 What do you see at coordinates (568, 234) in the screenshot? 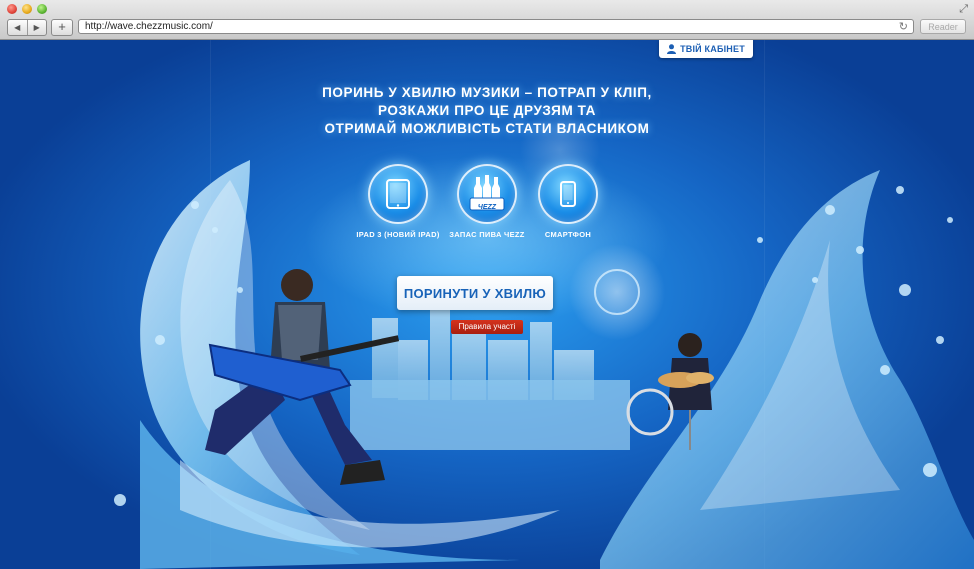
I see `prize-smartphone-label: СМАРТФОН` at bounding box center [568, 234].